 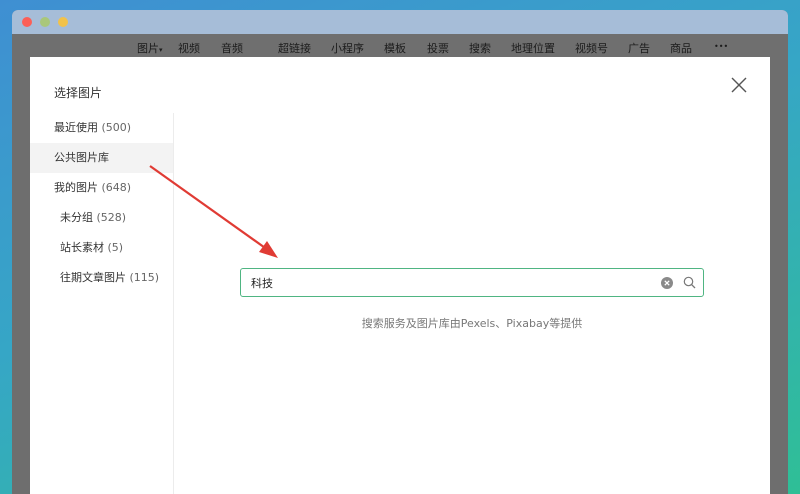 I want to click on clear-icon, so click(x=667, y=283).